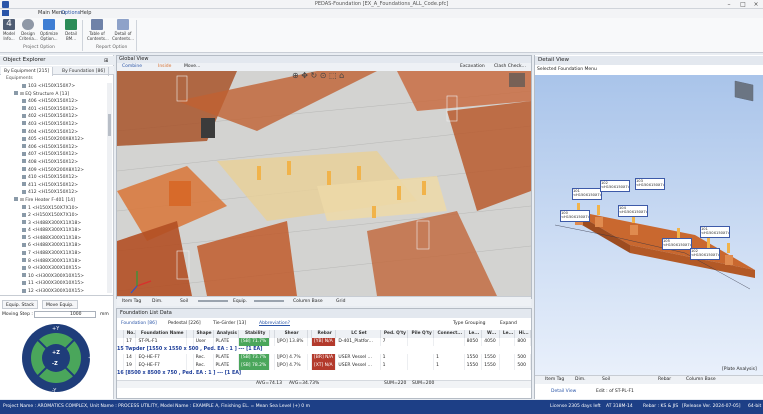 Image resolution: width=763 pixels, height=414 pixels. Describe the element at coordinates (53, 239) in the screenshot. I see `tree-item: 5 <H488X300X11X18>` at that location.